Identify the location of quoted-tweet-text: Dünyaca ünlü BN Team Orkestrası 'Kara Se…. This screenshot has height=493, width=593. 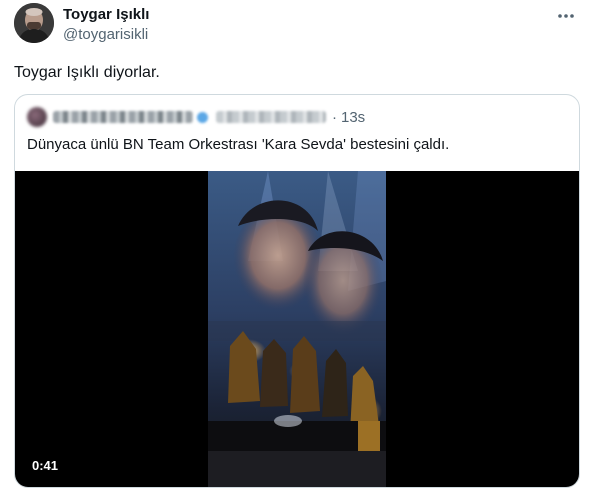
(238, 144).